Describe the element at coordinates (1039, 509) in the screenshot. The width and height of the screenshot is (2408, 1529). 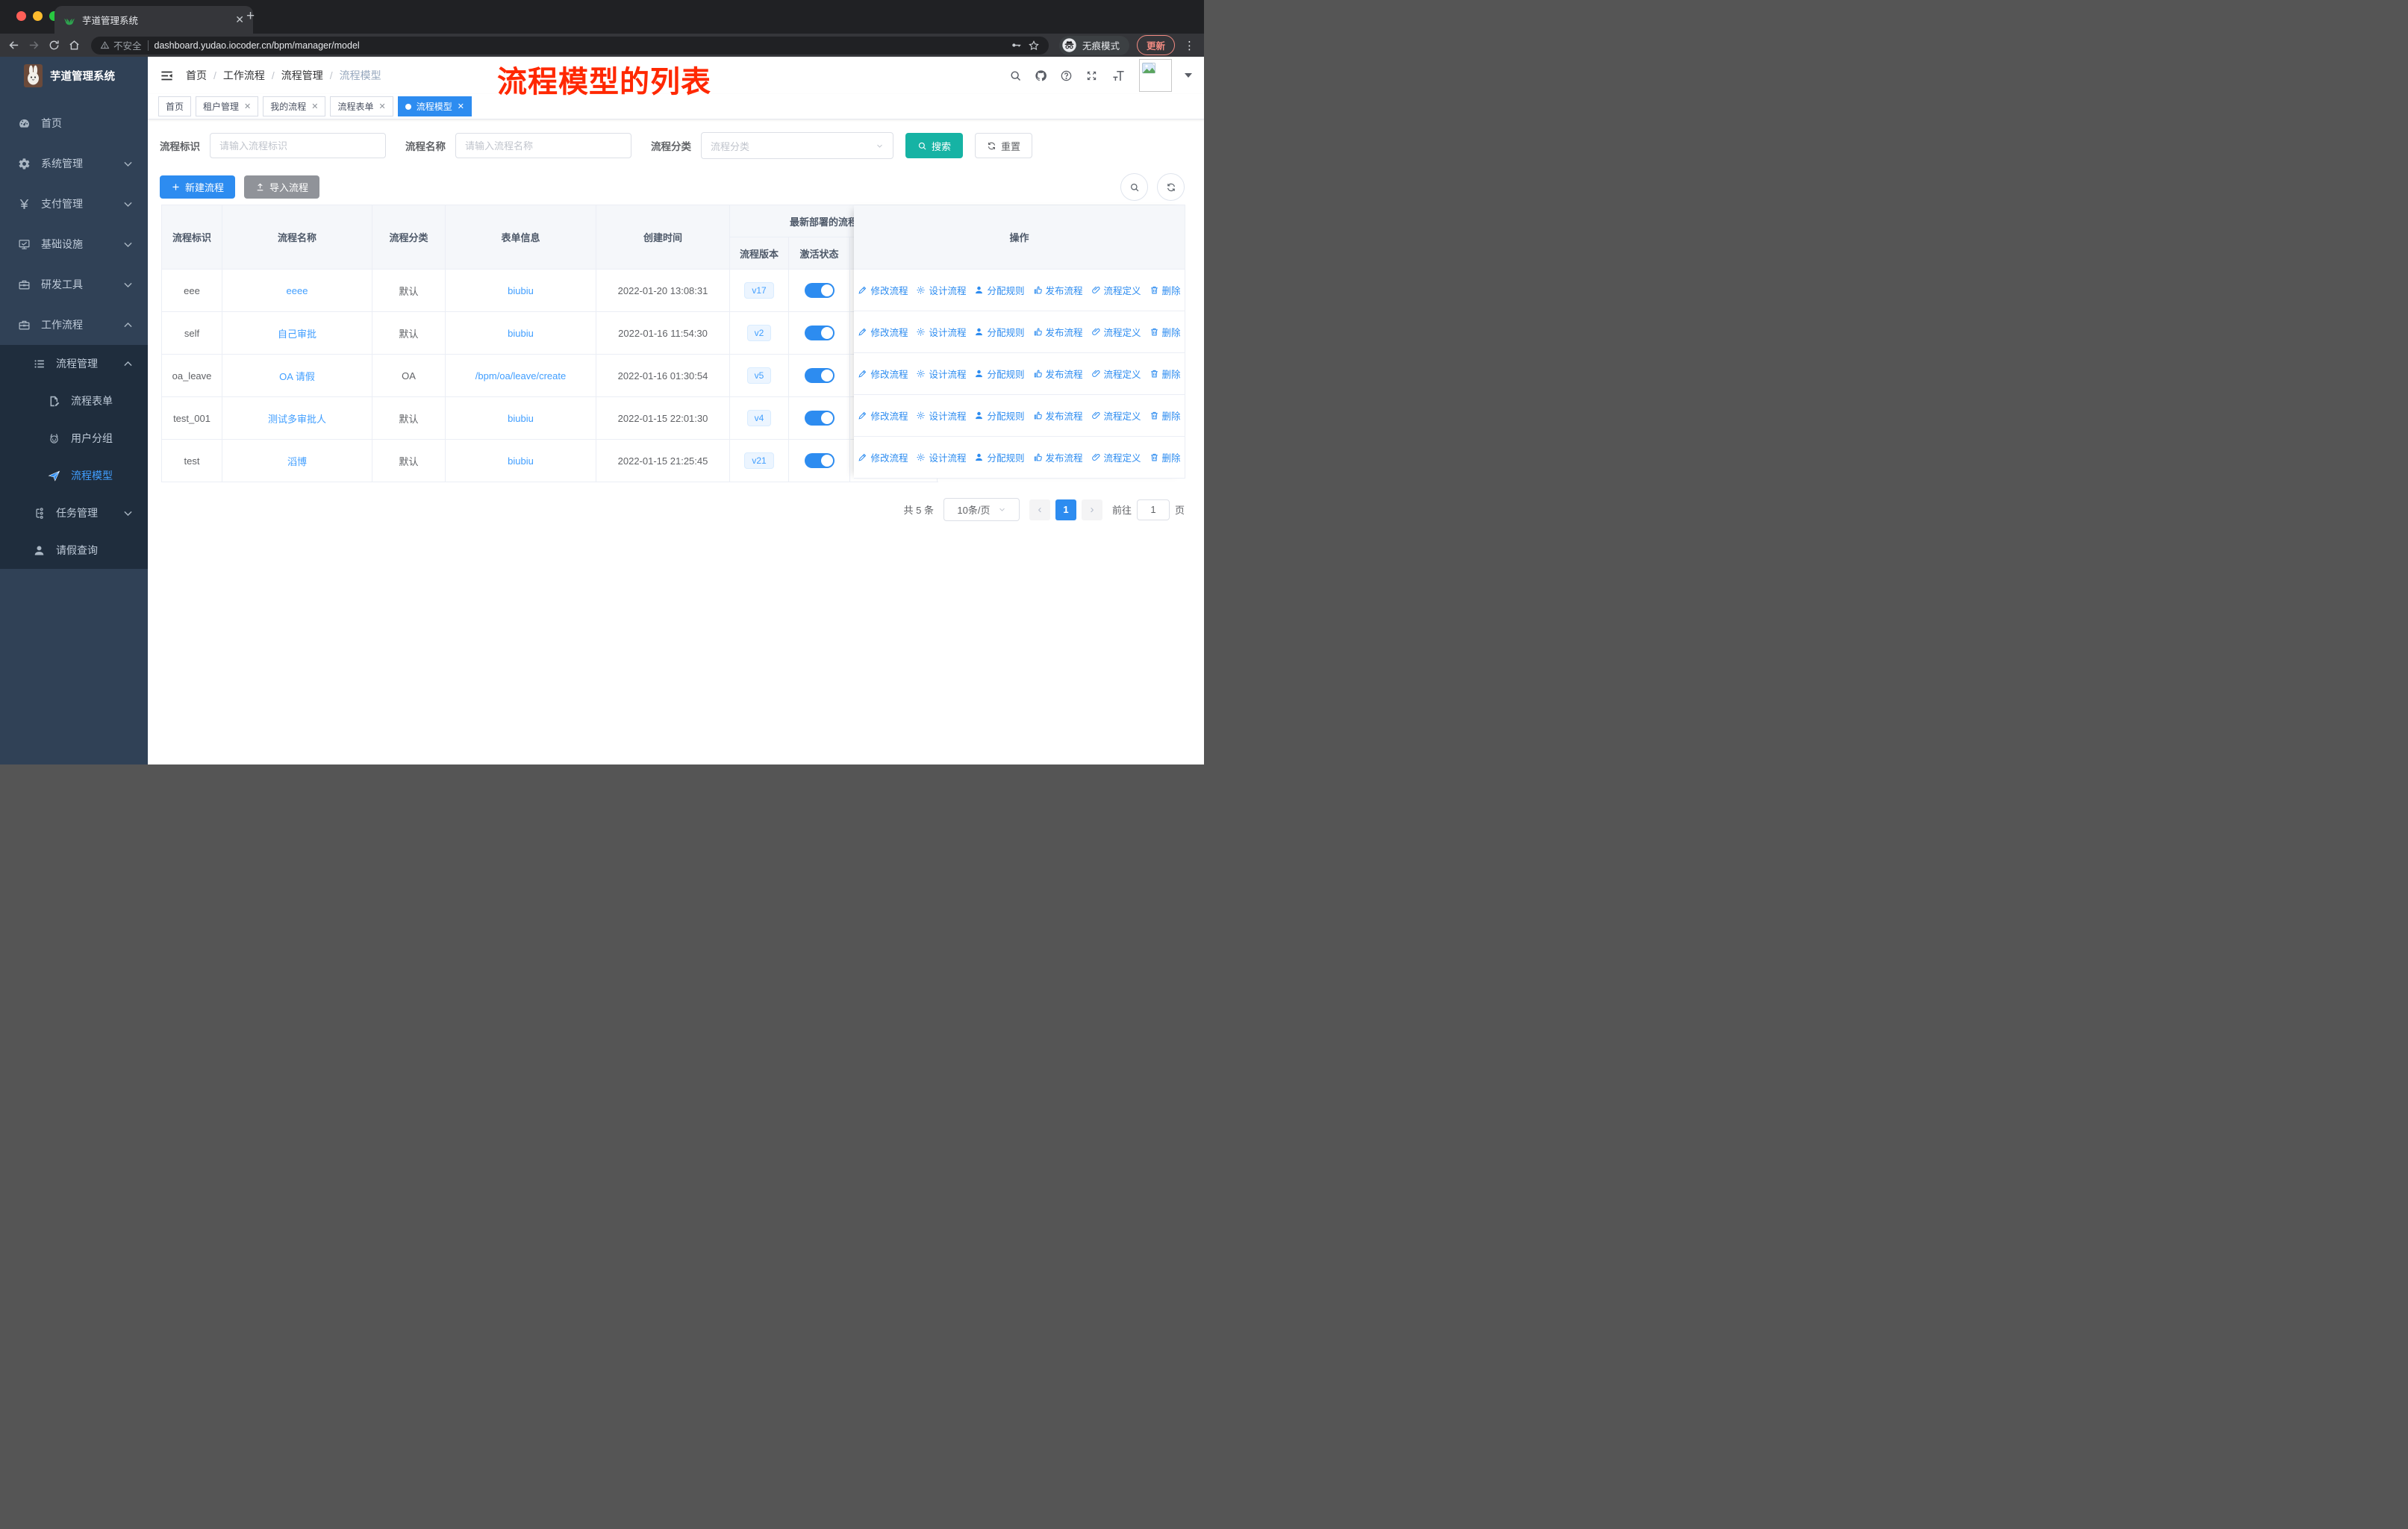
I see `prev-page-button: ‹` at that location.